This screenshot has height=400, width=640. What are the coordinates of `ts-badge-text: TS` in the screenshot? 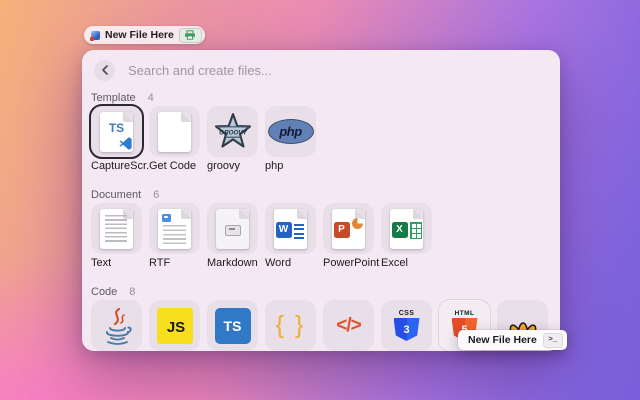 It's located at (116, 127).